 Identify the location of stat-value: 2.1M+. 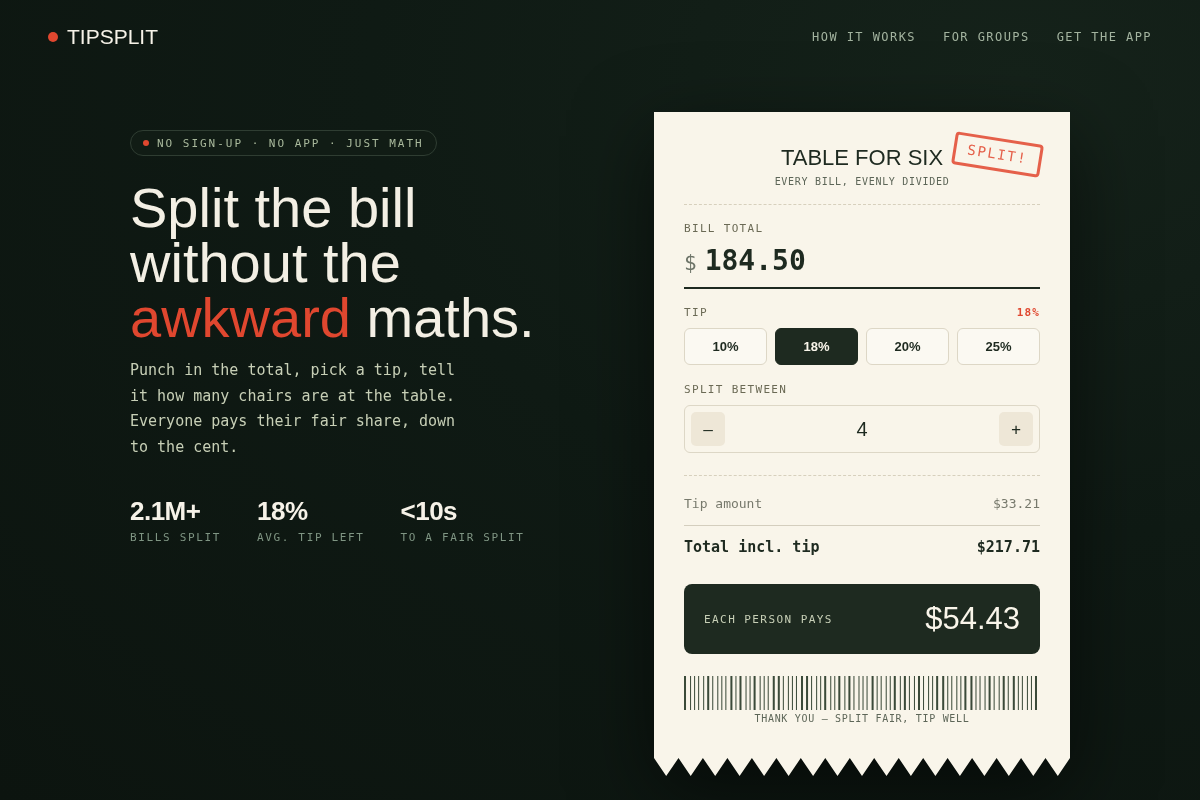
(166, 511).